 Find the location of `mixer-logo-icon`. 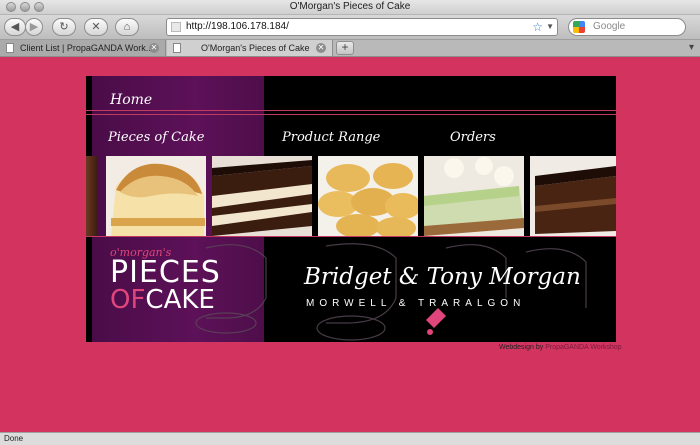

mixer-logo-icon is located at coordinates (436, 321).